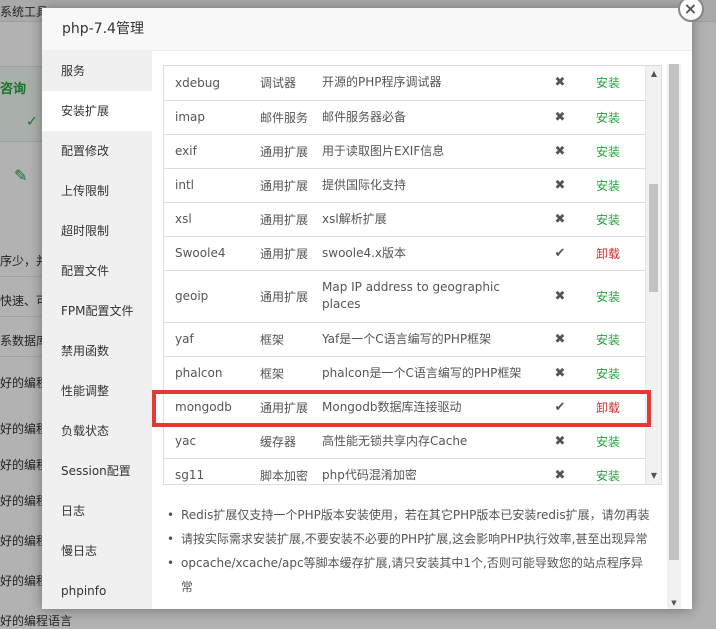 The height and width of the screenshot is (629, 716). What do you see at coordinates (289, 441) in the screenshot?
I see `extension-type: 缓存器` at bounding box center [289, 441].